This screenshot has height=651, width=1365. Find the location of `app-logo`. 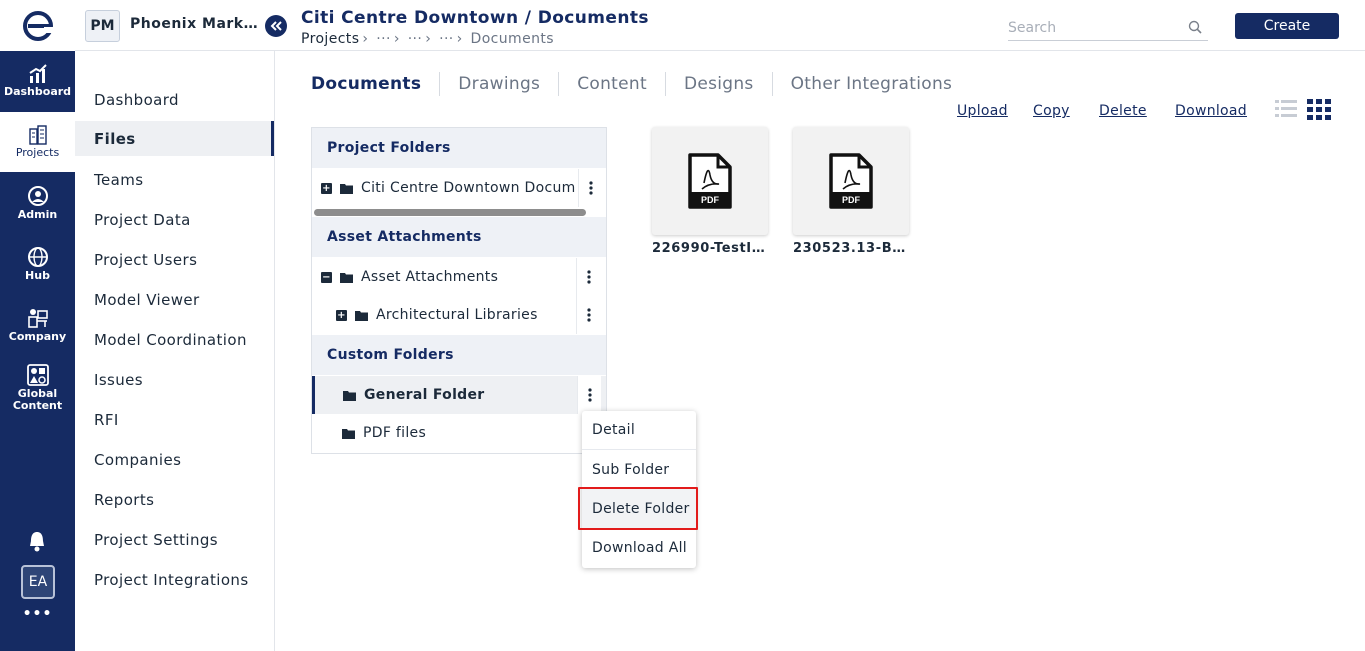

app-logo is located at coordinates (37, 25).